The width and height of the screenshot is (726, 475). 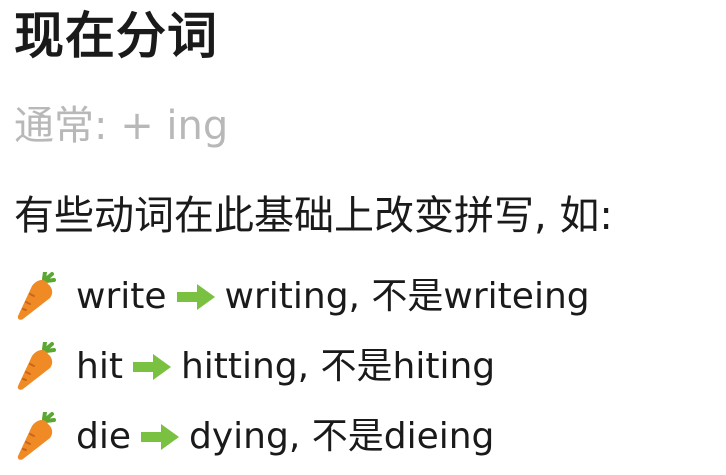 I want to click on intro-text: 有些动词在此基础上改变拼写, 如:, so click(x=313, y=216).